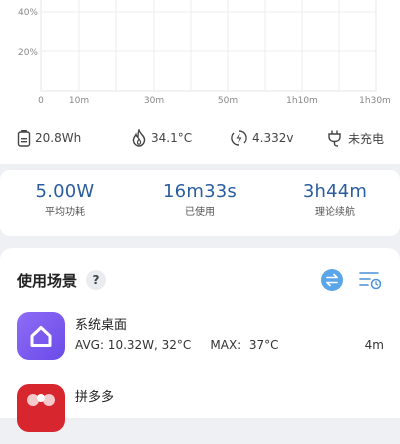  What do you see at coordinates (41, 408) in the screenshot?
I see `pinduoduo-icon` at bounding box center [41, 408].